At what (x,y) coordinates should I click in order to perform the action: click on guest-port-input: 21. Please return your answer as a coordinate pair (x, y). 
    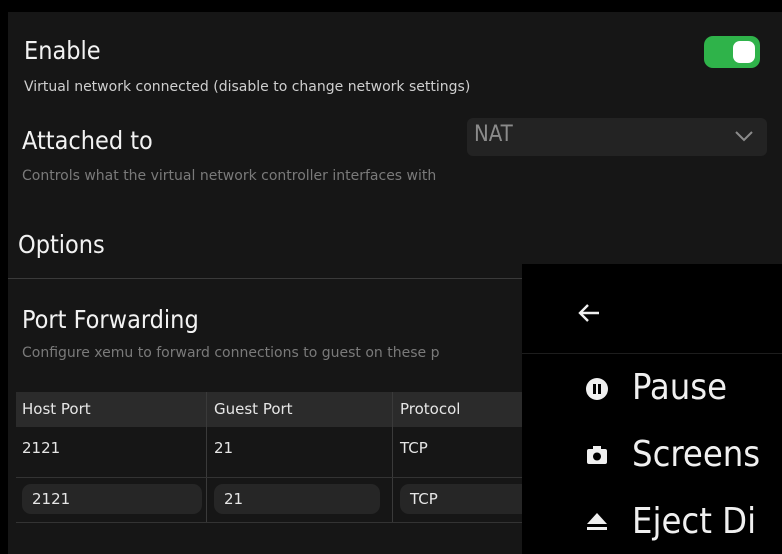
    Looking at the image, I should click on (297, 499).